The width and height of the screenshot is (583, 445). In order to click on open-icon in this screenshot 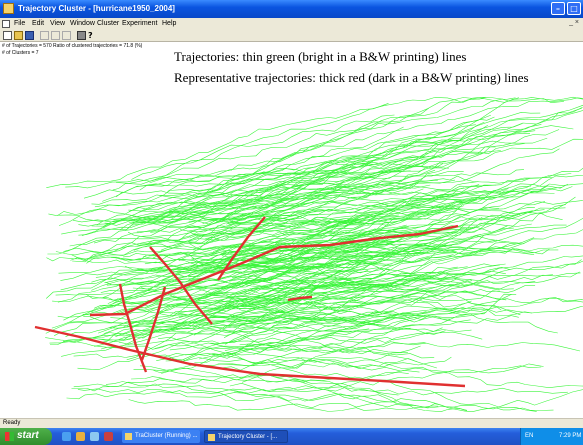, I will do `click(18, 35)`.